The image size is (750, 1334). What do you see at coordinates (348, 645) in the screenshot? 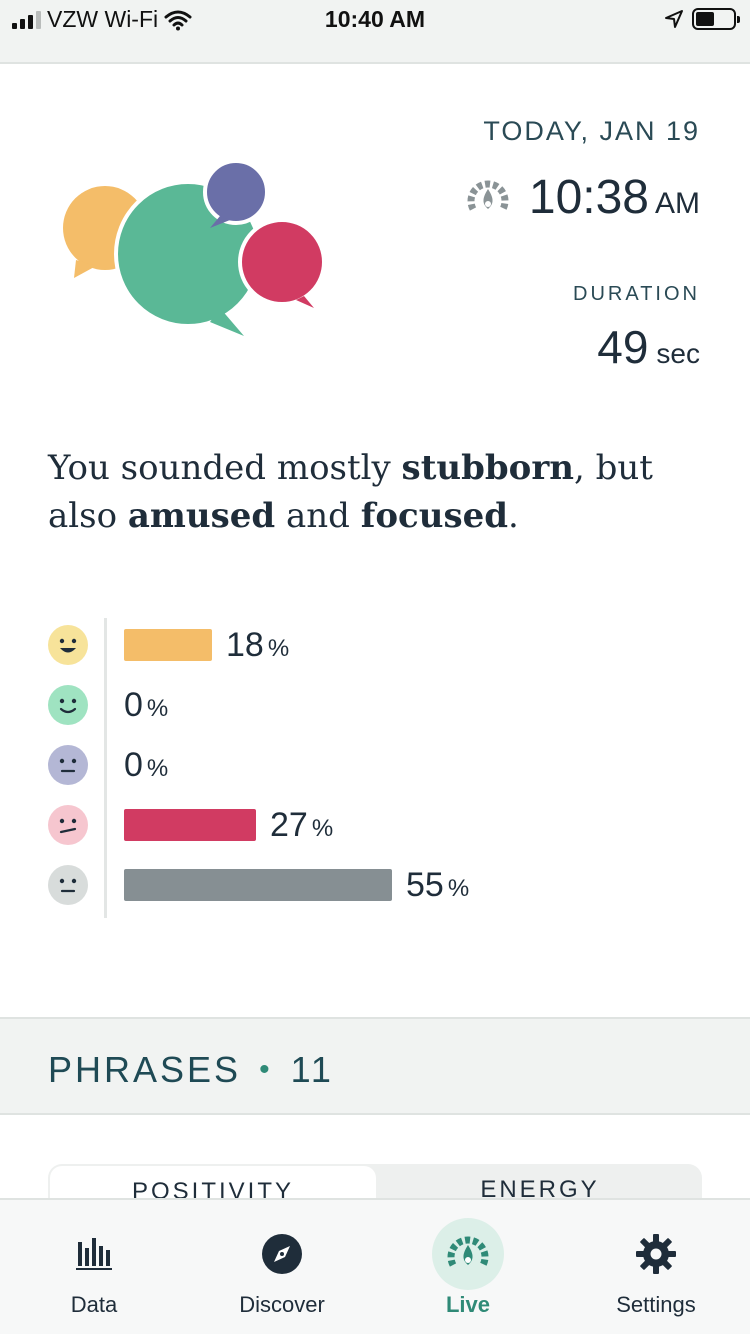
I see `emotion-row: 18%` at bounding box center [348, 645].